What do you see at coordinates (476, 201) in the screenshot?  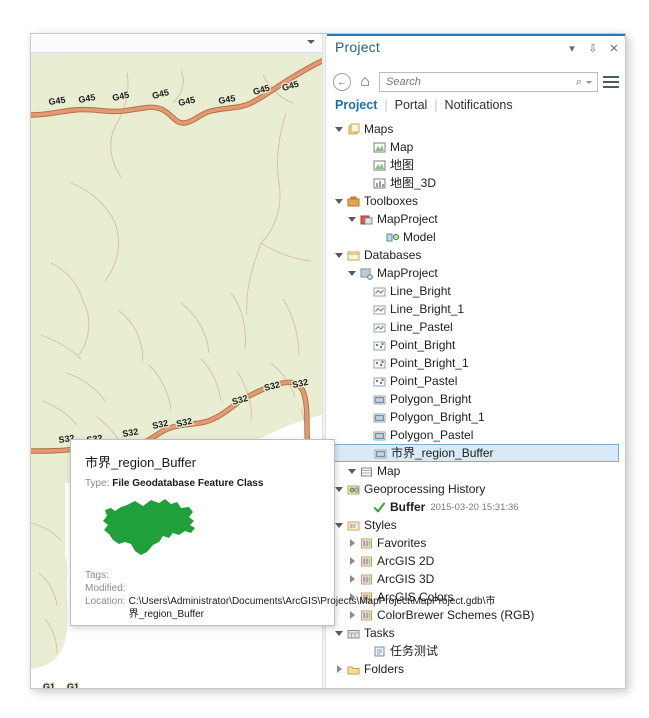 I see `tree-item-toolboxes: Toolboxes` at bounding box center [476, 201].